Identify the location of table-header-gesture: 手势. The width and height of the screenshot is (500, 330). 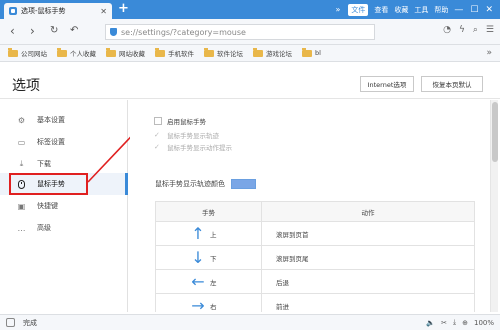
(208, 211).